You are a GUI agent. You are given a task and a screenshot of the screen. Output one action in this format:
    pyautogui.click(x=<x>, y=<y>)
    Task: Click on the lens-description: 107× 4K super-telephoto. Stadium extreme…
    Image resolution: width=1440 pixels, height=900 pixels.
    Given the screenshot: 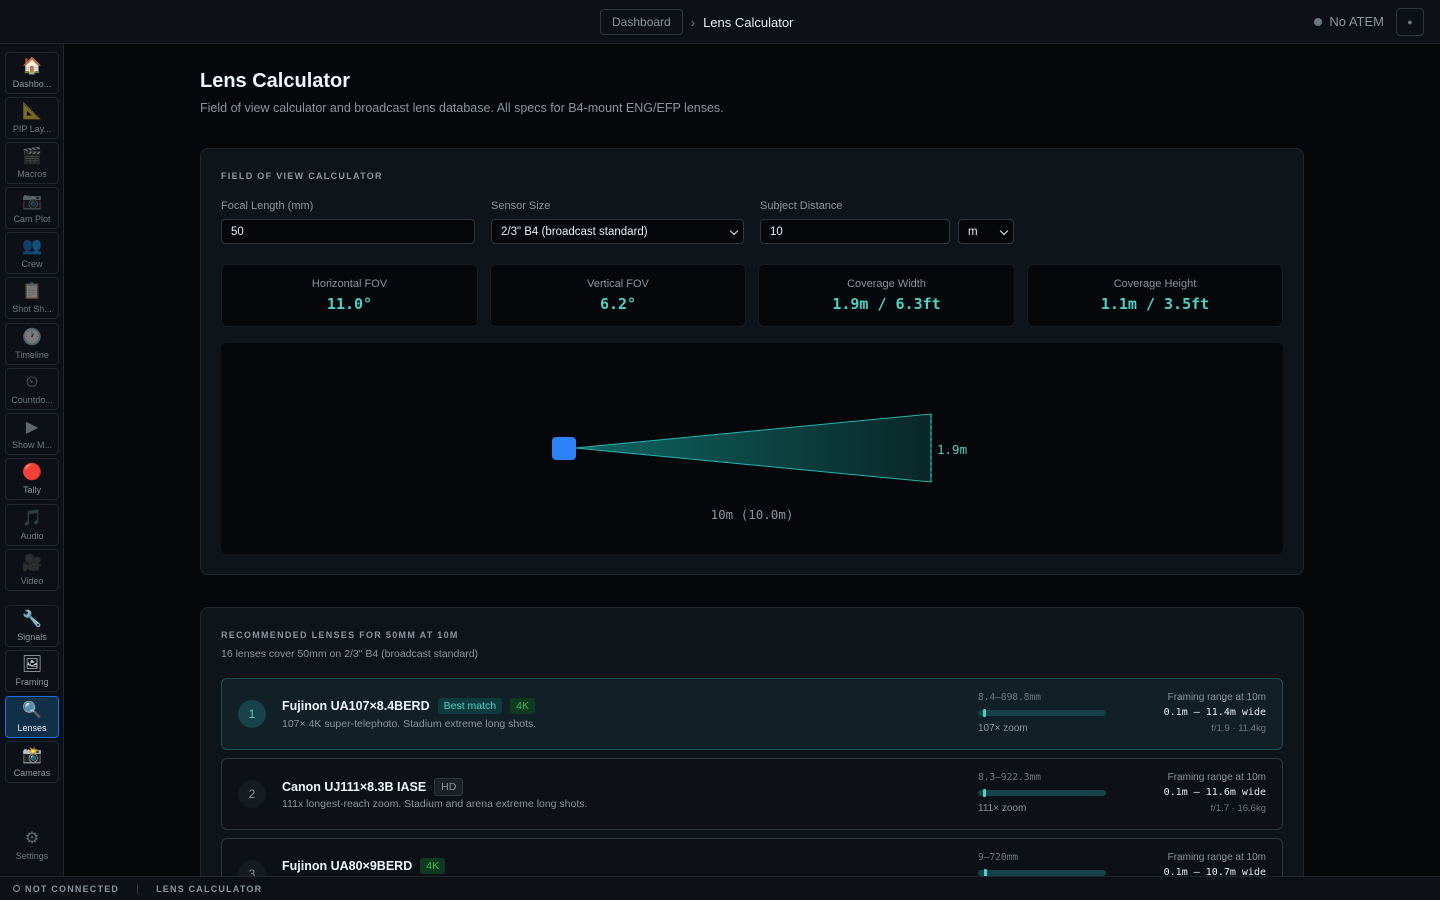 What is the action you would take?
    pyautogui.click(x=409, y=724)
    